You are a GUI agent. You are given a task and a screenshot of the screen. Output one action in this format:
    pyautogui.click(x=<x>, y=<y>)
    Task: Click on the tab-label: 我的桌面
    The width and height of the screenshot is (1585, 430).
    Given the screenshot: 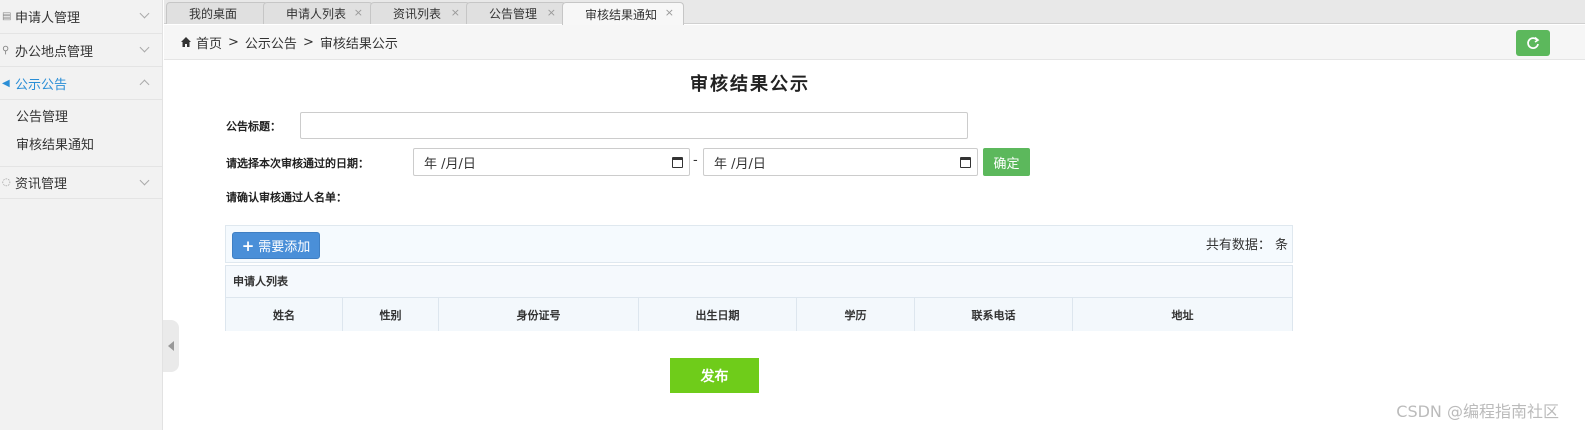 What is the action you would take?
    pyautogui.click(x=213, y=14)
    